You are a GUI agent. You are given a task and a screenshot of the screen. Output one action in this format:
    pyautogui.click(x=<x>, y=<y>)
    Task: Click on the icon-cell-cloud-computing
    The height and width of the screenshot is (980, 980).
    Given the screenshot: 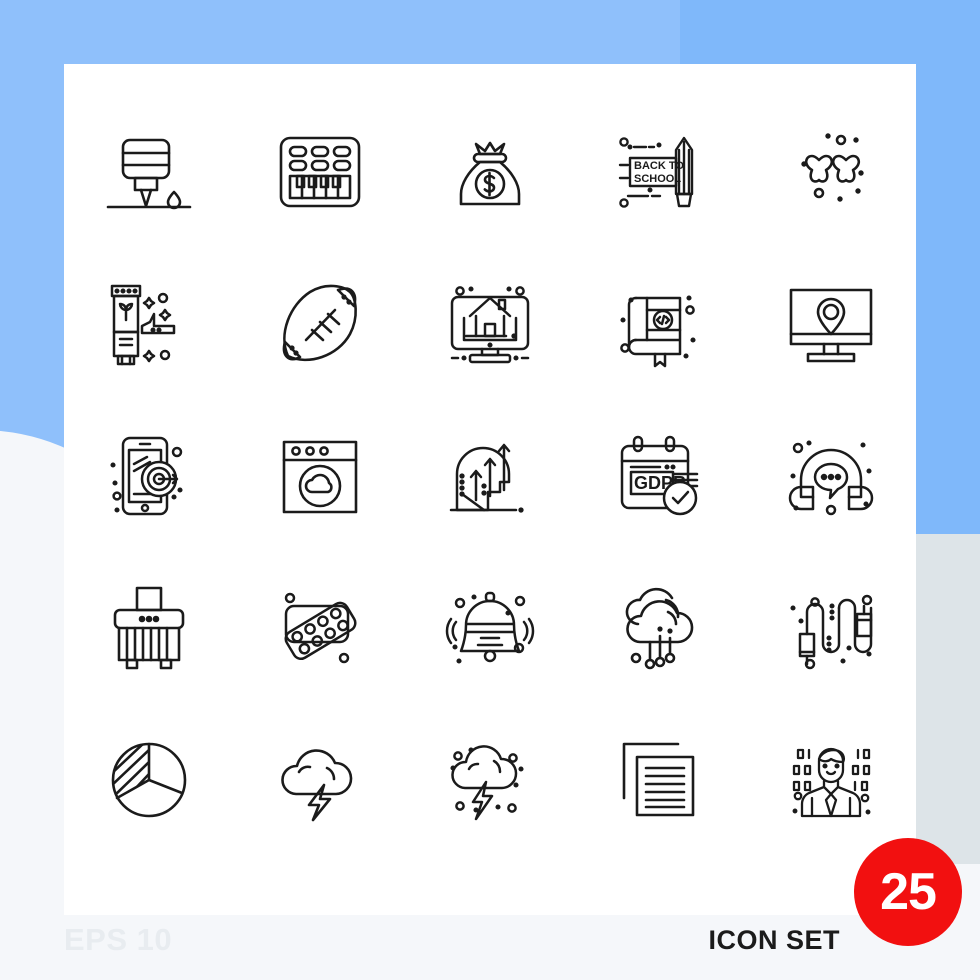 What is the action you would take?
    pyautogui.click(x=660, y=628)
    